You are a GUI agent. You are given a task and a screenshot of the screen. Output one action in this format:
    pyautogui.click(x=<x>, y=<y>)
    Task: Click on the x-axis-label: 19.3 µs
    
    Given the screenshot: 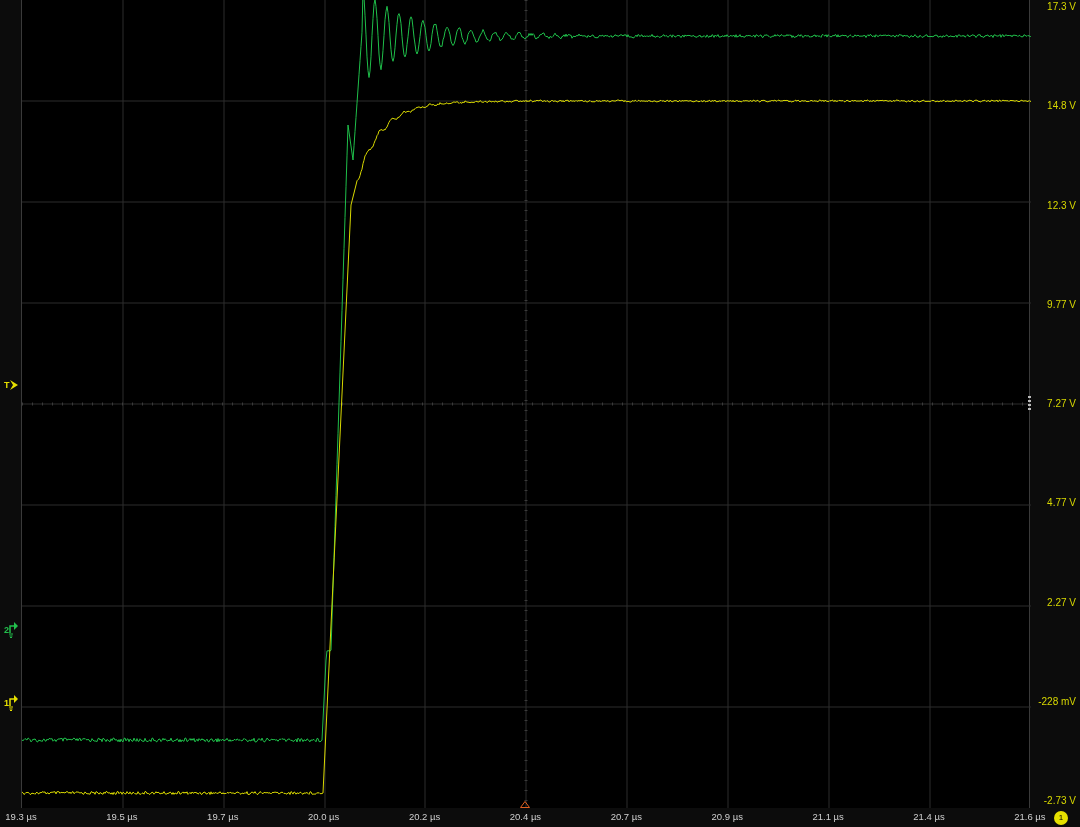 What is the action you would take?
    pyautogui.click(x=21, y=817)
    